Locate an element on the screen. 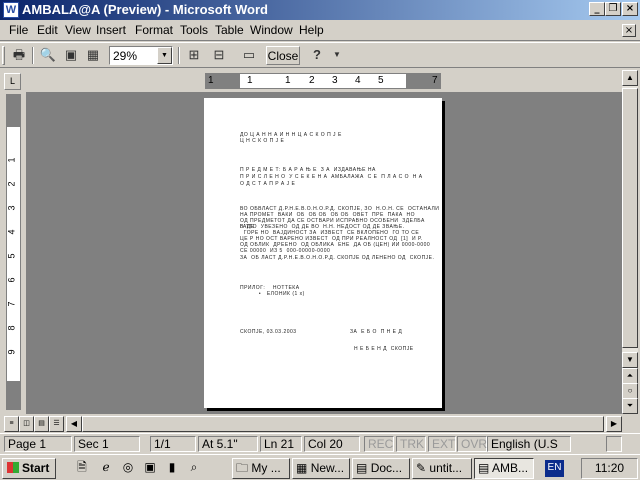 This screenshot has height=480, width=640. printer-icon: 🖶 is located at coordinates (19, 54).